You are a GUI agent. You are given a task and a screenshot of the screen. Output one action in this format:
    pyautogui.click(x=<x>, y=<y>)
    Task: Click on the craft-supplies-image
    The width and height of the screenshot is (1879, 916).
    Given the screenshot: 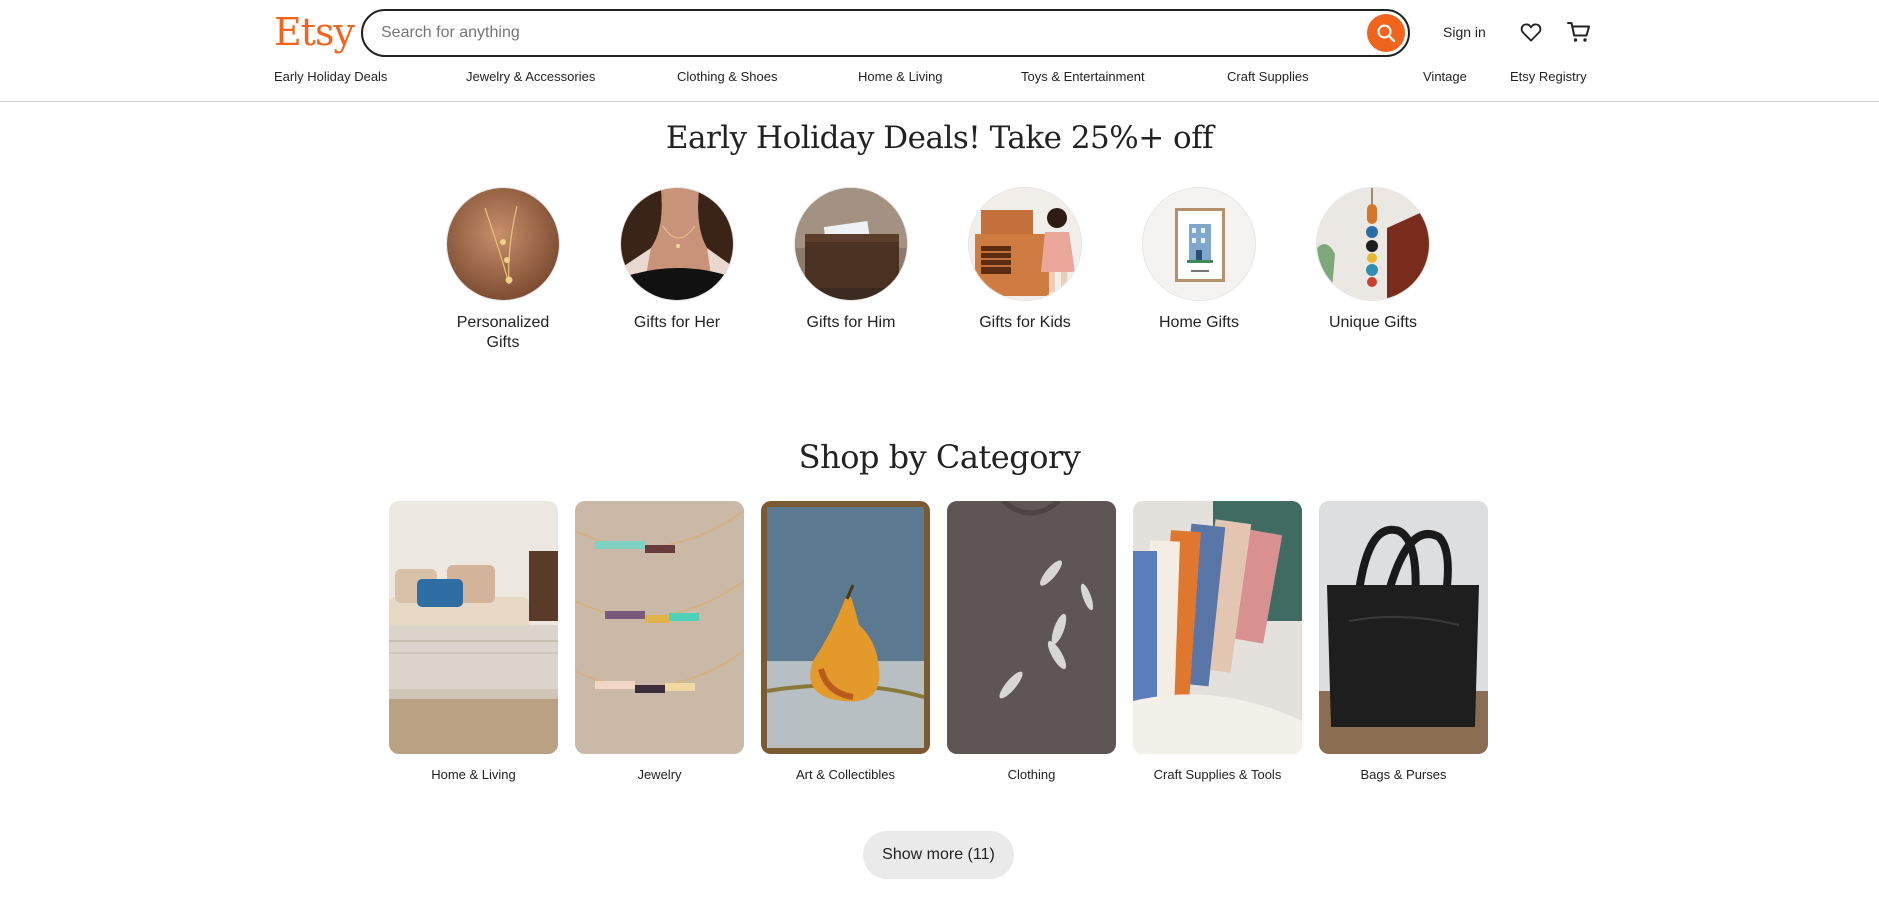 What is the action you would take?
    pyautogui.click(x=1217, y=627)
    